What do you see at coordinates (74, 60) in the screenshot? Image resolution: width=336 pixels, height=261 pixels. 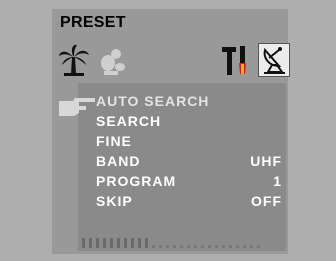 I see `palm-tree-icon` at bounding box center [74, 60].